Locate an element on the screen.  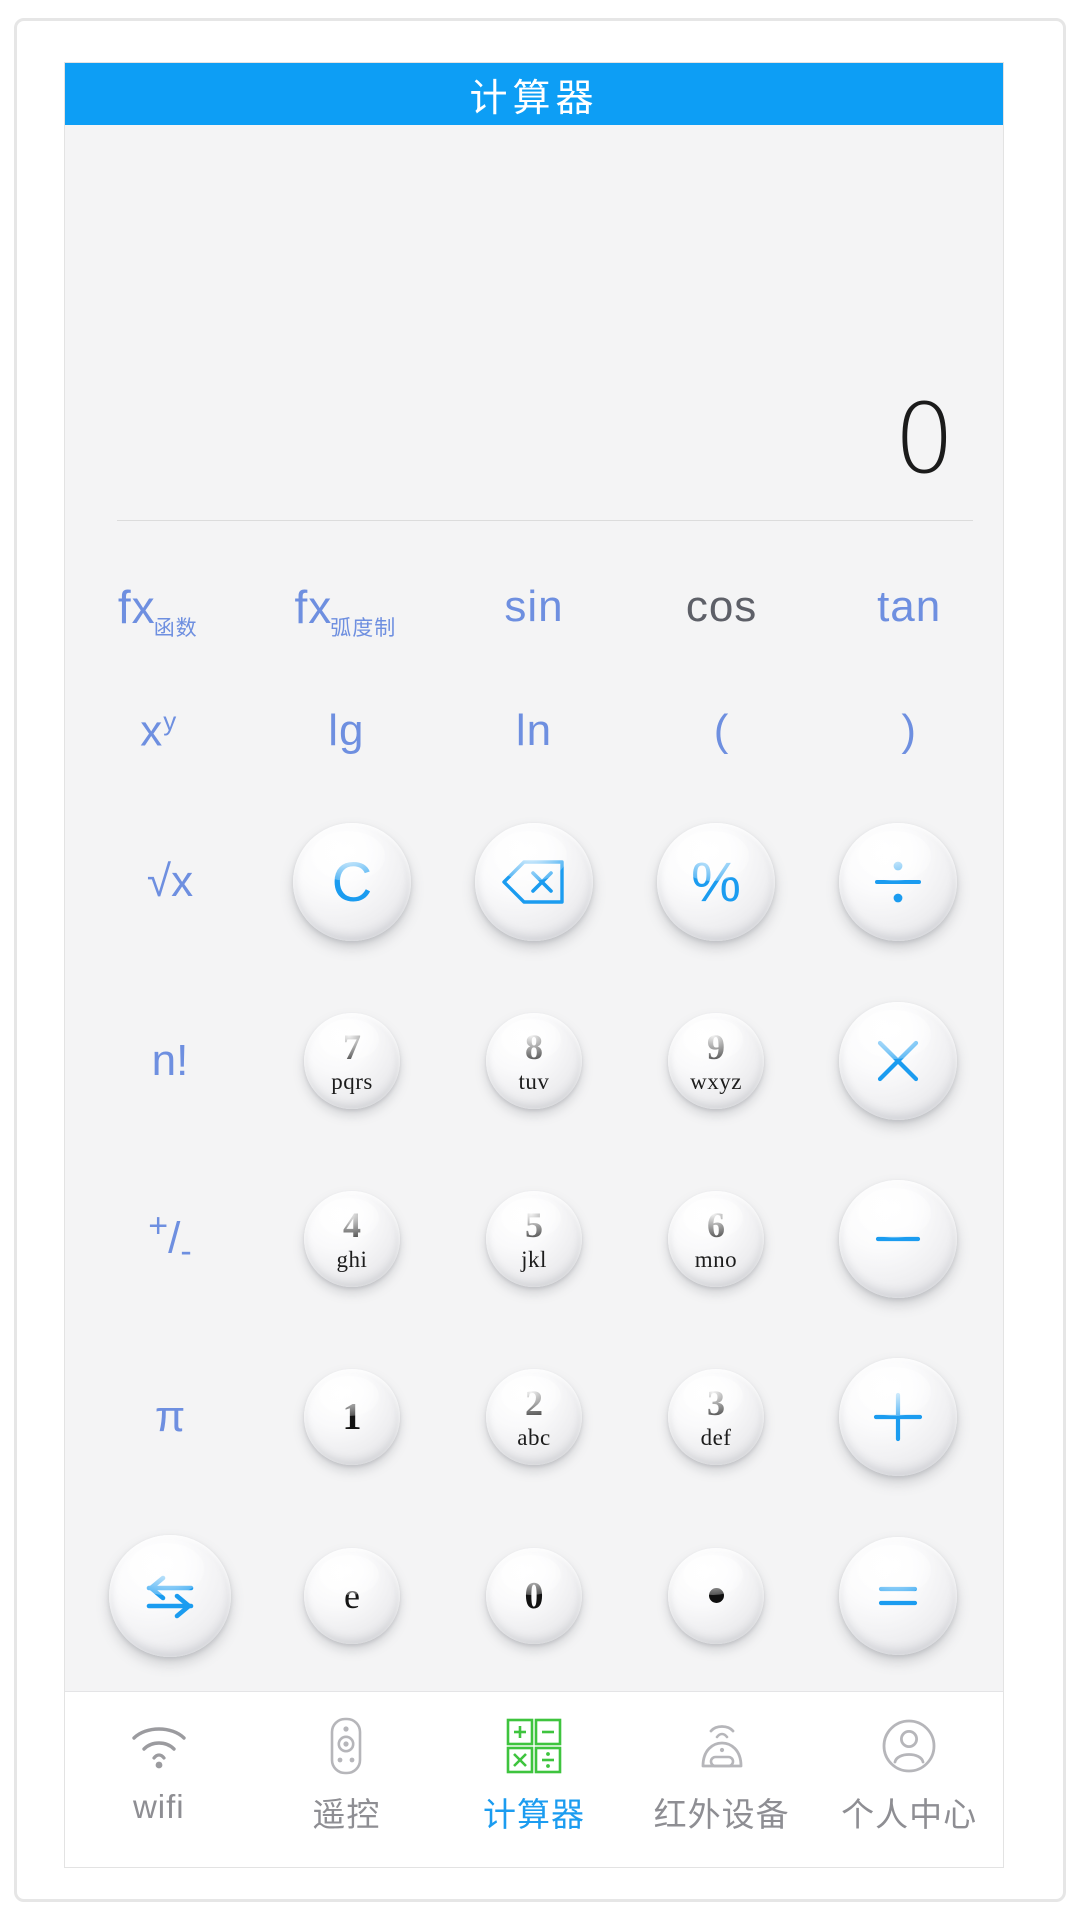
number-button-9: 9 wxyz is located at coordinates (716, 1060).